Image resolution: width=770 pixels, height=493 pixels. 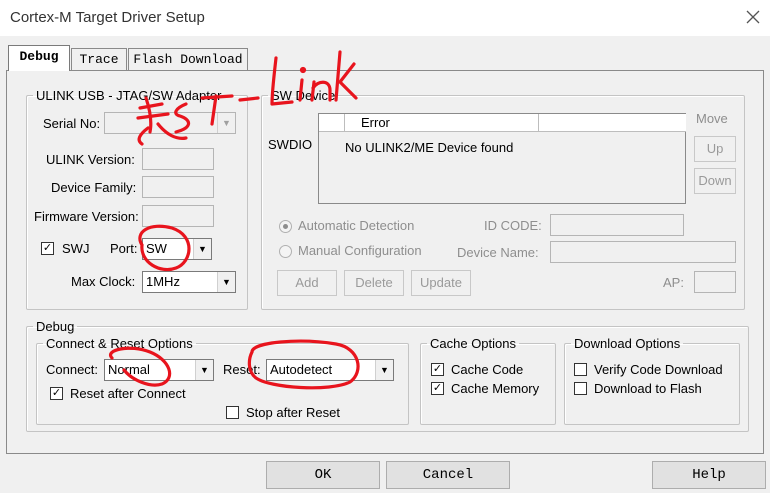 I want to click on download-options-legend: Download Options, so click(x=627, y=343).